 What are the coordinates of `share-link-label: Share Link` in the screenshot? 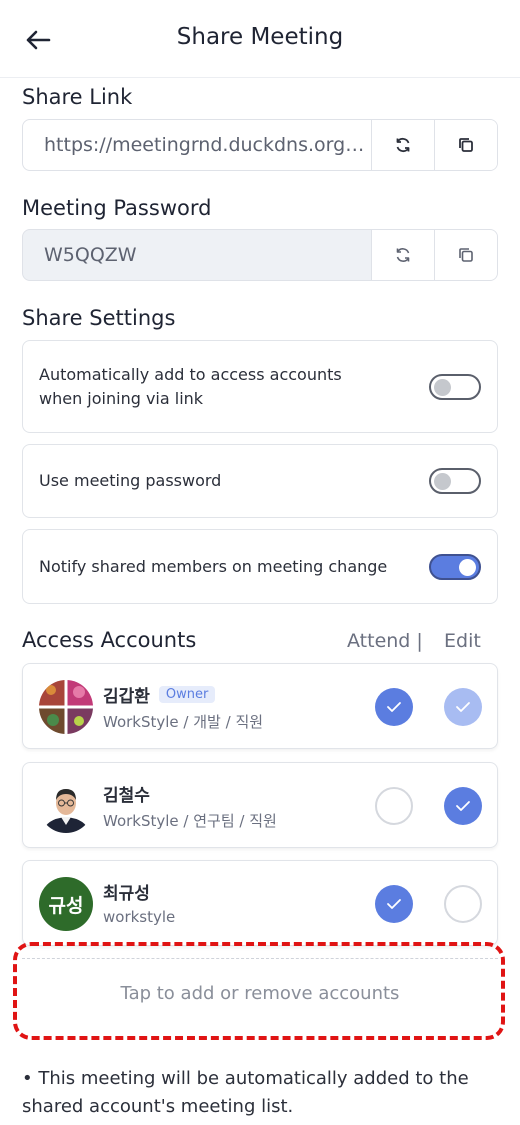 It's located at (77, 97).